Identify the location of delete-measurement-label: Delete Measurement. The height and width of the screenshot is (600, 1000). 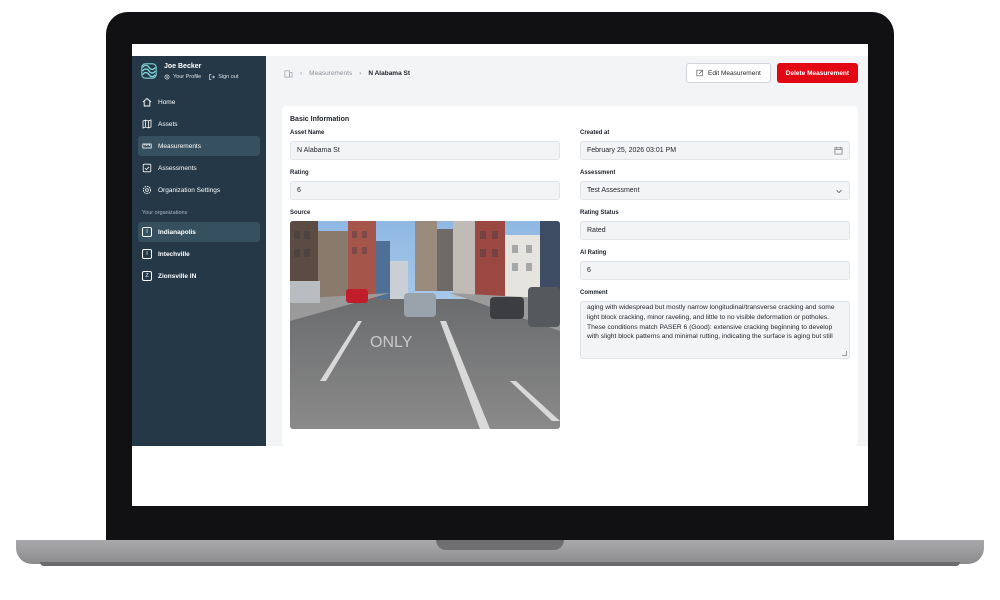
(817, 73).